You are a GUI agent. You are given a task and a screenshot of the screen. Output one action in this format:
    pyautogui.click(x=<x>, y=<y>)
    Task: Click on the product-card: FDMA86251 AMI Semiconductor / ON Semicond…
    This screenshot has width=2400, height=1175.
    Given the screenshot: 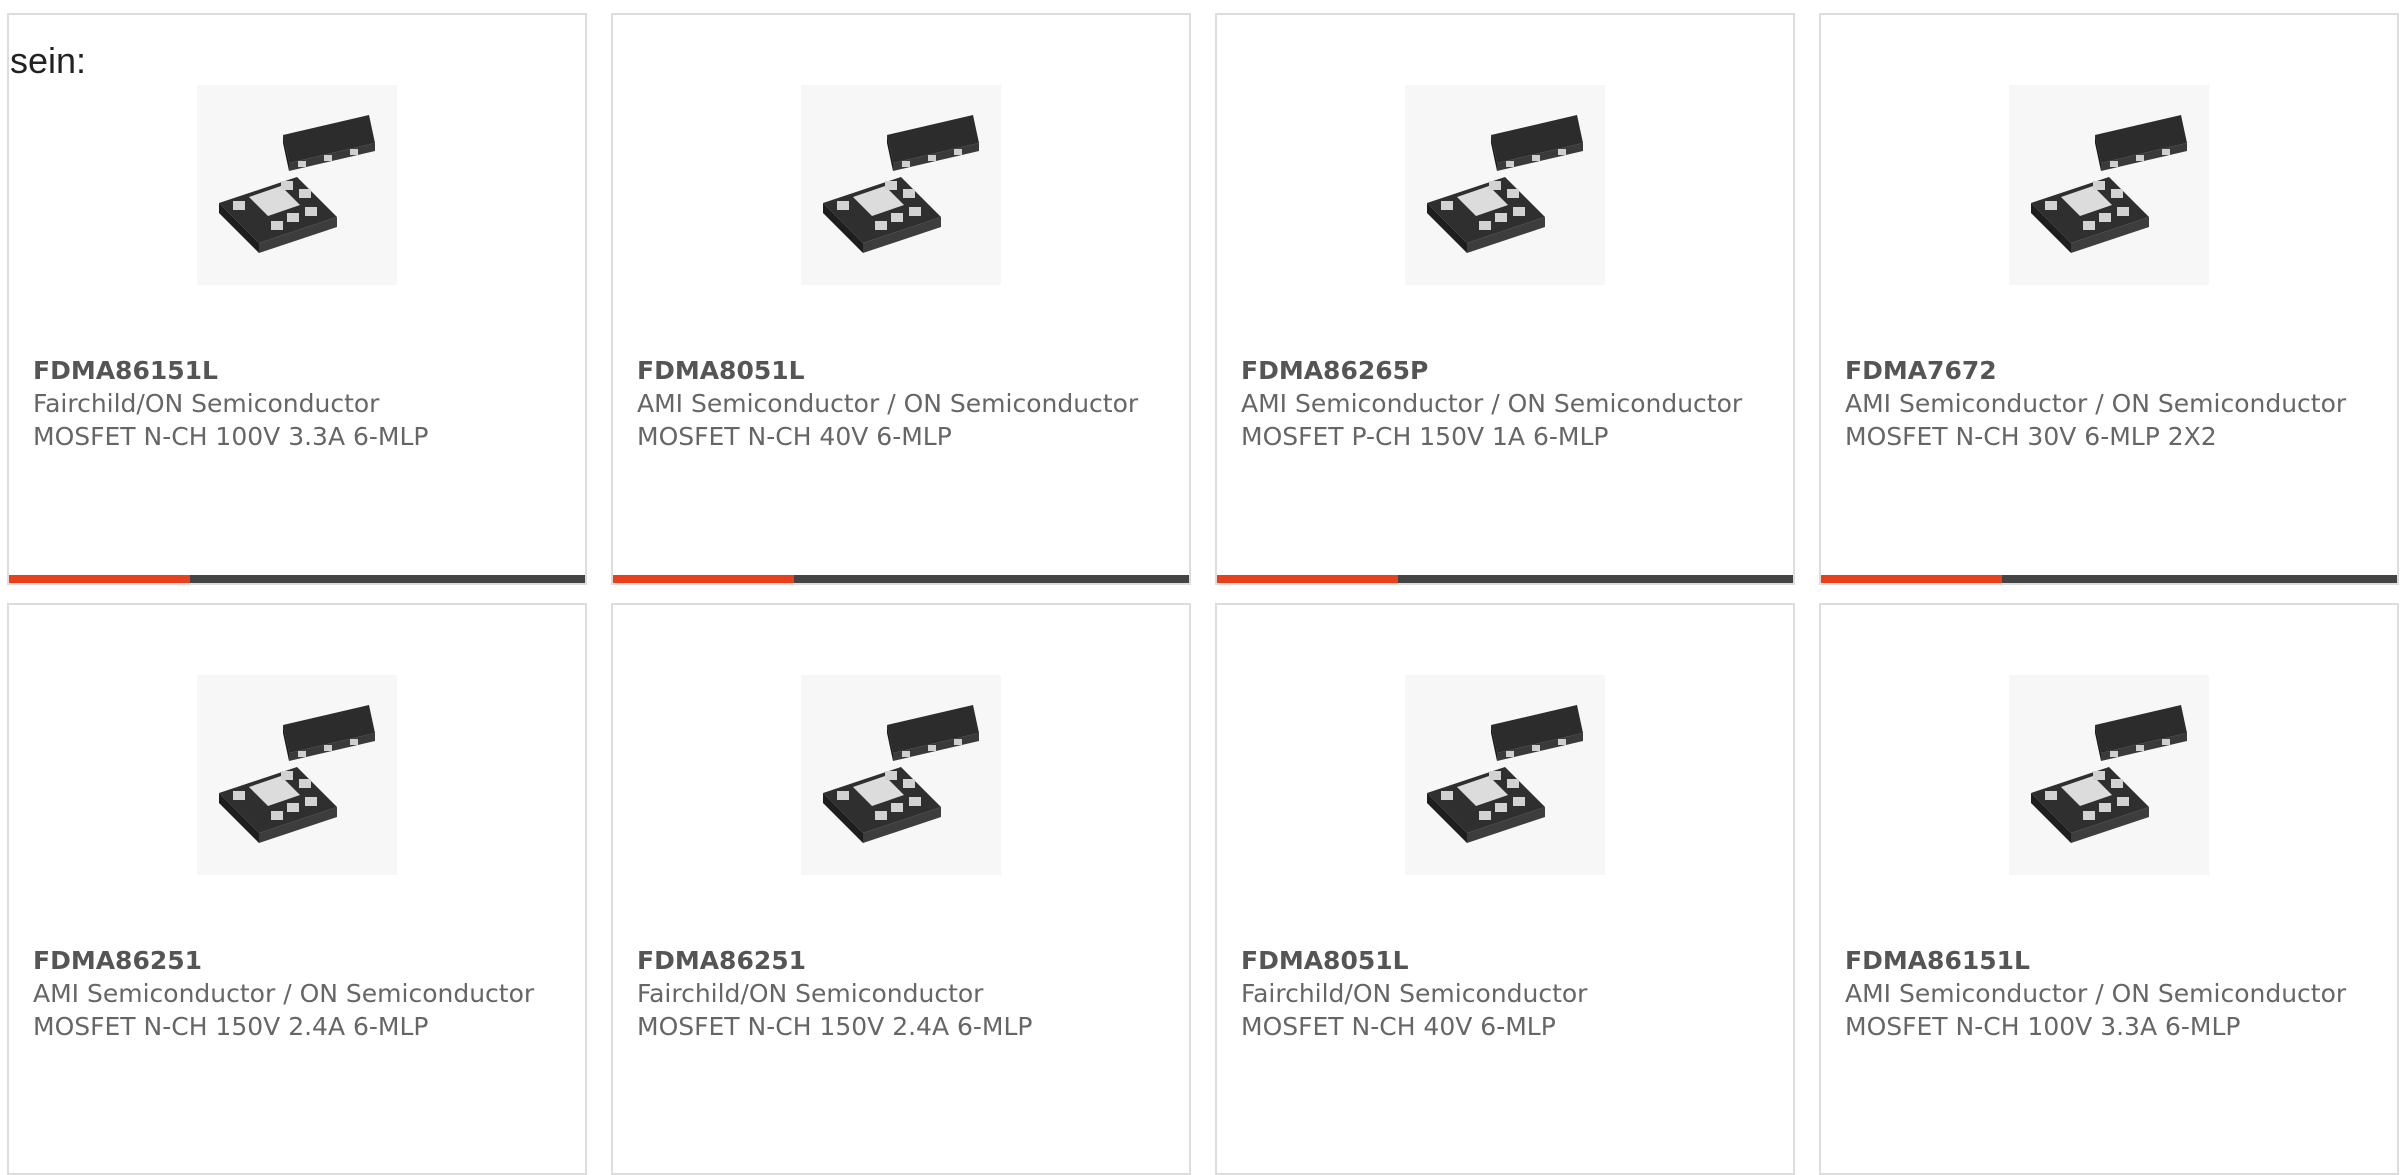 What is the action you would take?
    pyautogui.click(x=297, y=889)
    